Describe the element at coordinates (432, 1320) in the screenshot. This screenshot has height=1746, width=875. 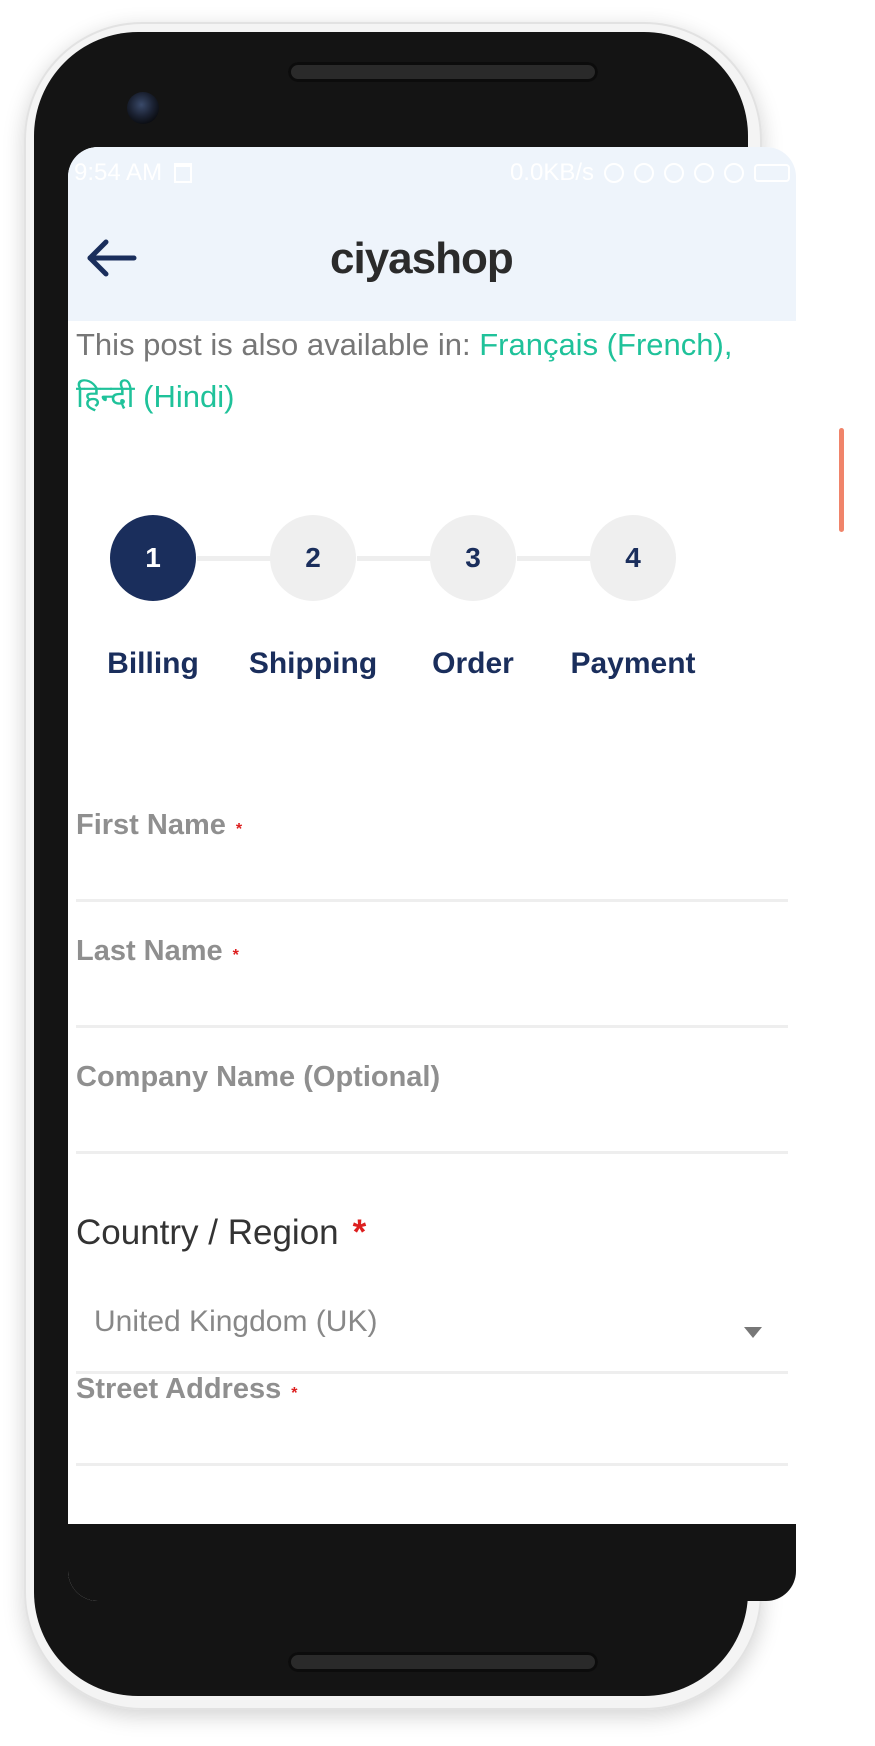
I see `country-select: United Kingdom (UK)` at that location.